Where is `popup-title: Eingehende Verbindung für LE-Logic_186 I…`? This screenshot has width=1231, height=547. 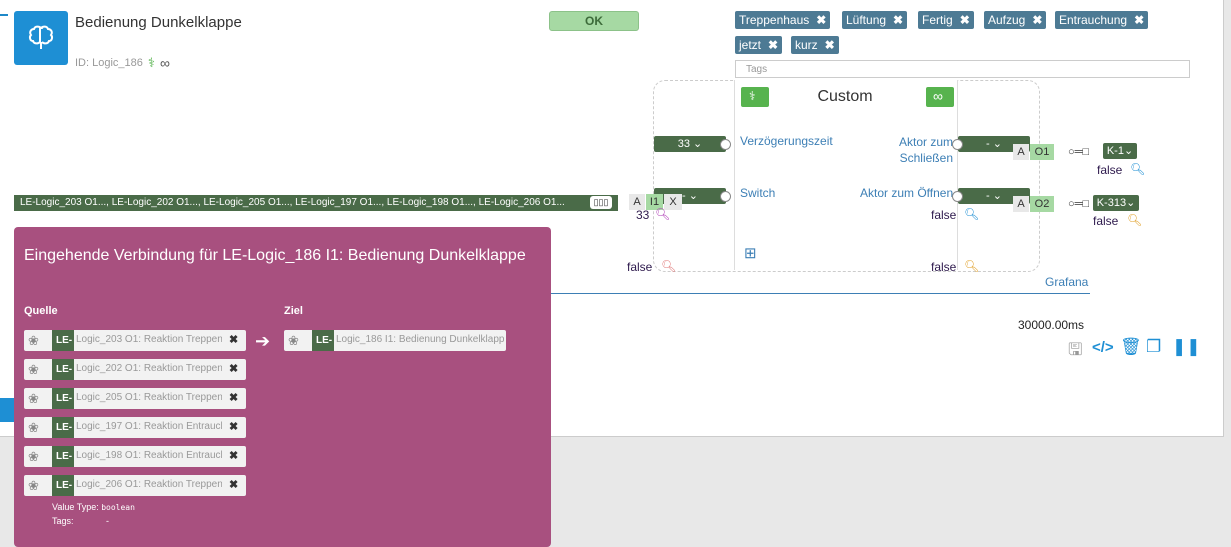
popup-title: Eingehende Verbindung für LE-Logic_186 I… is located at coordinates (275, 255).